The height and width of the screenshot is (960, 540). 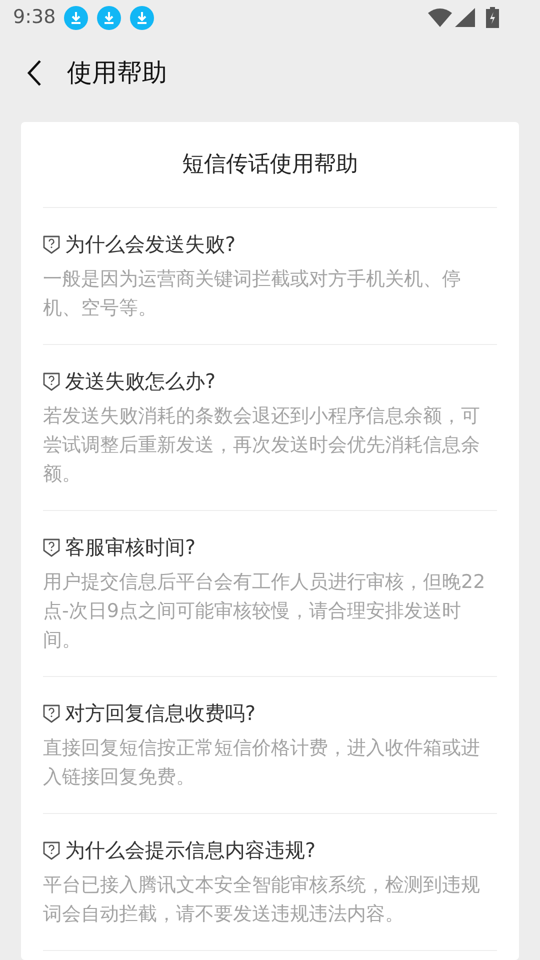 What do you see at coordinates (262, 763) in the screenshot?
I see `answer-text: 直接回复短信按正常短信价格计费，进入收件箱或进入链接回复免费。` at bounding box center [262, 763].